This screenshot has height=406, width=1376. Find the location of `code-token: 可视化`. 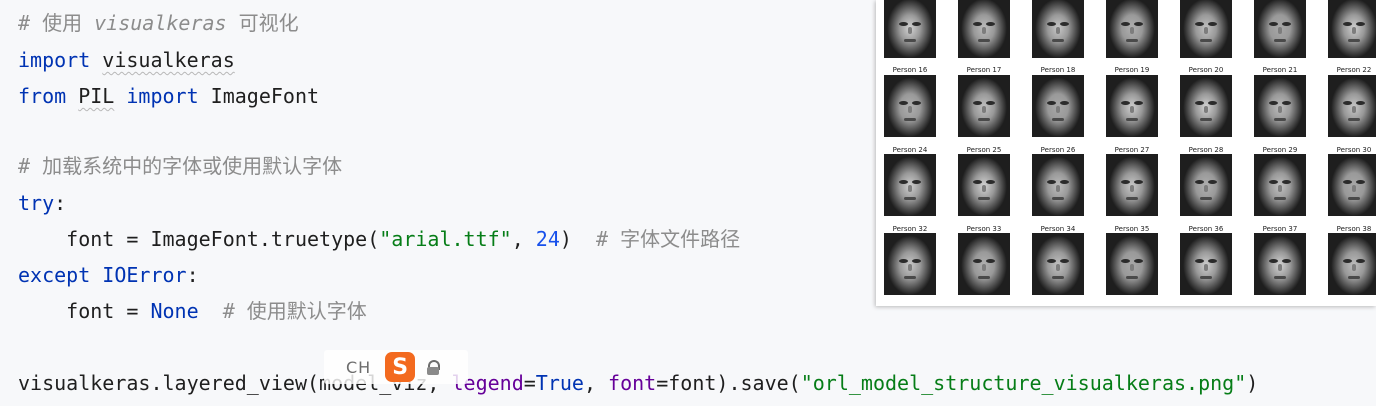

code-token: 可视化 is located at coordinates (262, 23).